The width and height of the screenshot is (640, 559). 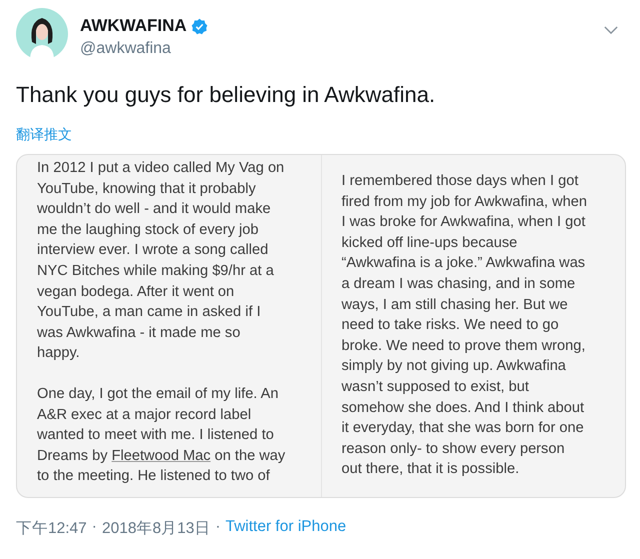 What do you see at coordinates (156, 529) in the screenshot?
I see `tweet-date: 2018年8月13日` at bounding box center [156, 529].